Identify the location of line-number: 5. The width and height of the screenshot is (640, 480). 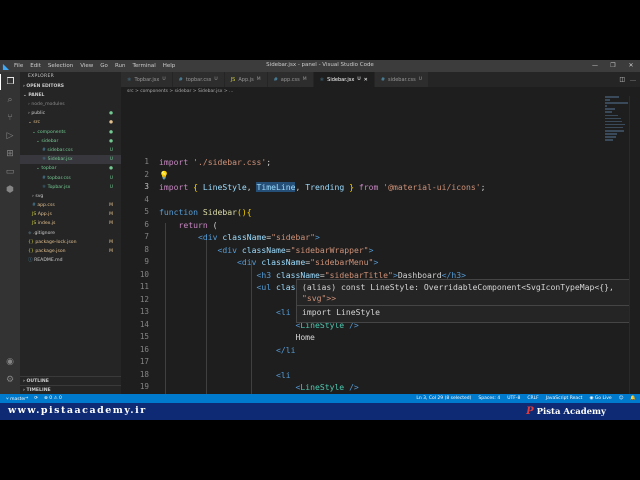
(146, 211).